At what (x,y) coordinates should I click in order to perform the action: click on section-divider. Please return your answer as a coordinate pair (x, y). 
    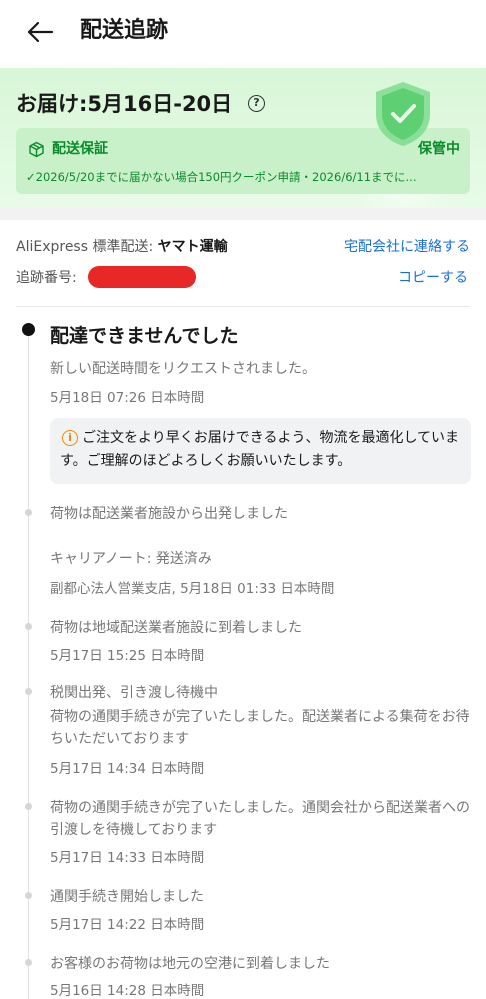
    Looking at the image, I should click on (243, 214).